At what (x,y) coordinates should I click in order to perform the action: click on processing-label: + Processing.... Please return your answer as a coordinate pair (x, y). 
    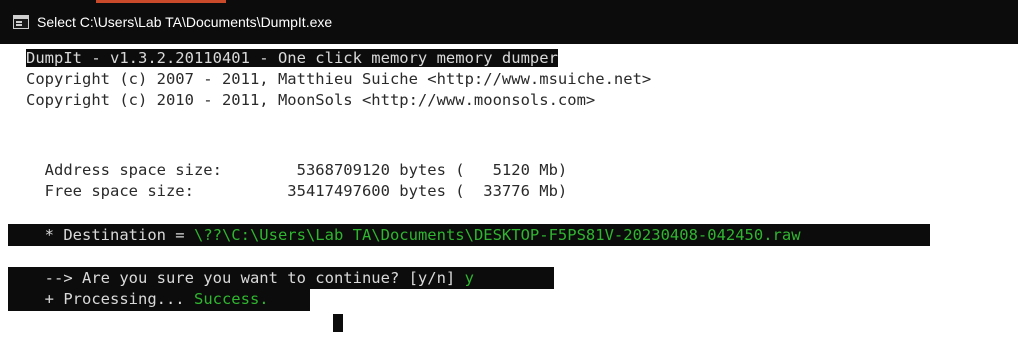
    Looking at the image, I should click on (110, 299).